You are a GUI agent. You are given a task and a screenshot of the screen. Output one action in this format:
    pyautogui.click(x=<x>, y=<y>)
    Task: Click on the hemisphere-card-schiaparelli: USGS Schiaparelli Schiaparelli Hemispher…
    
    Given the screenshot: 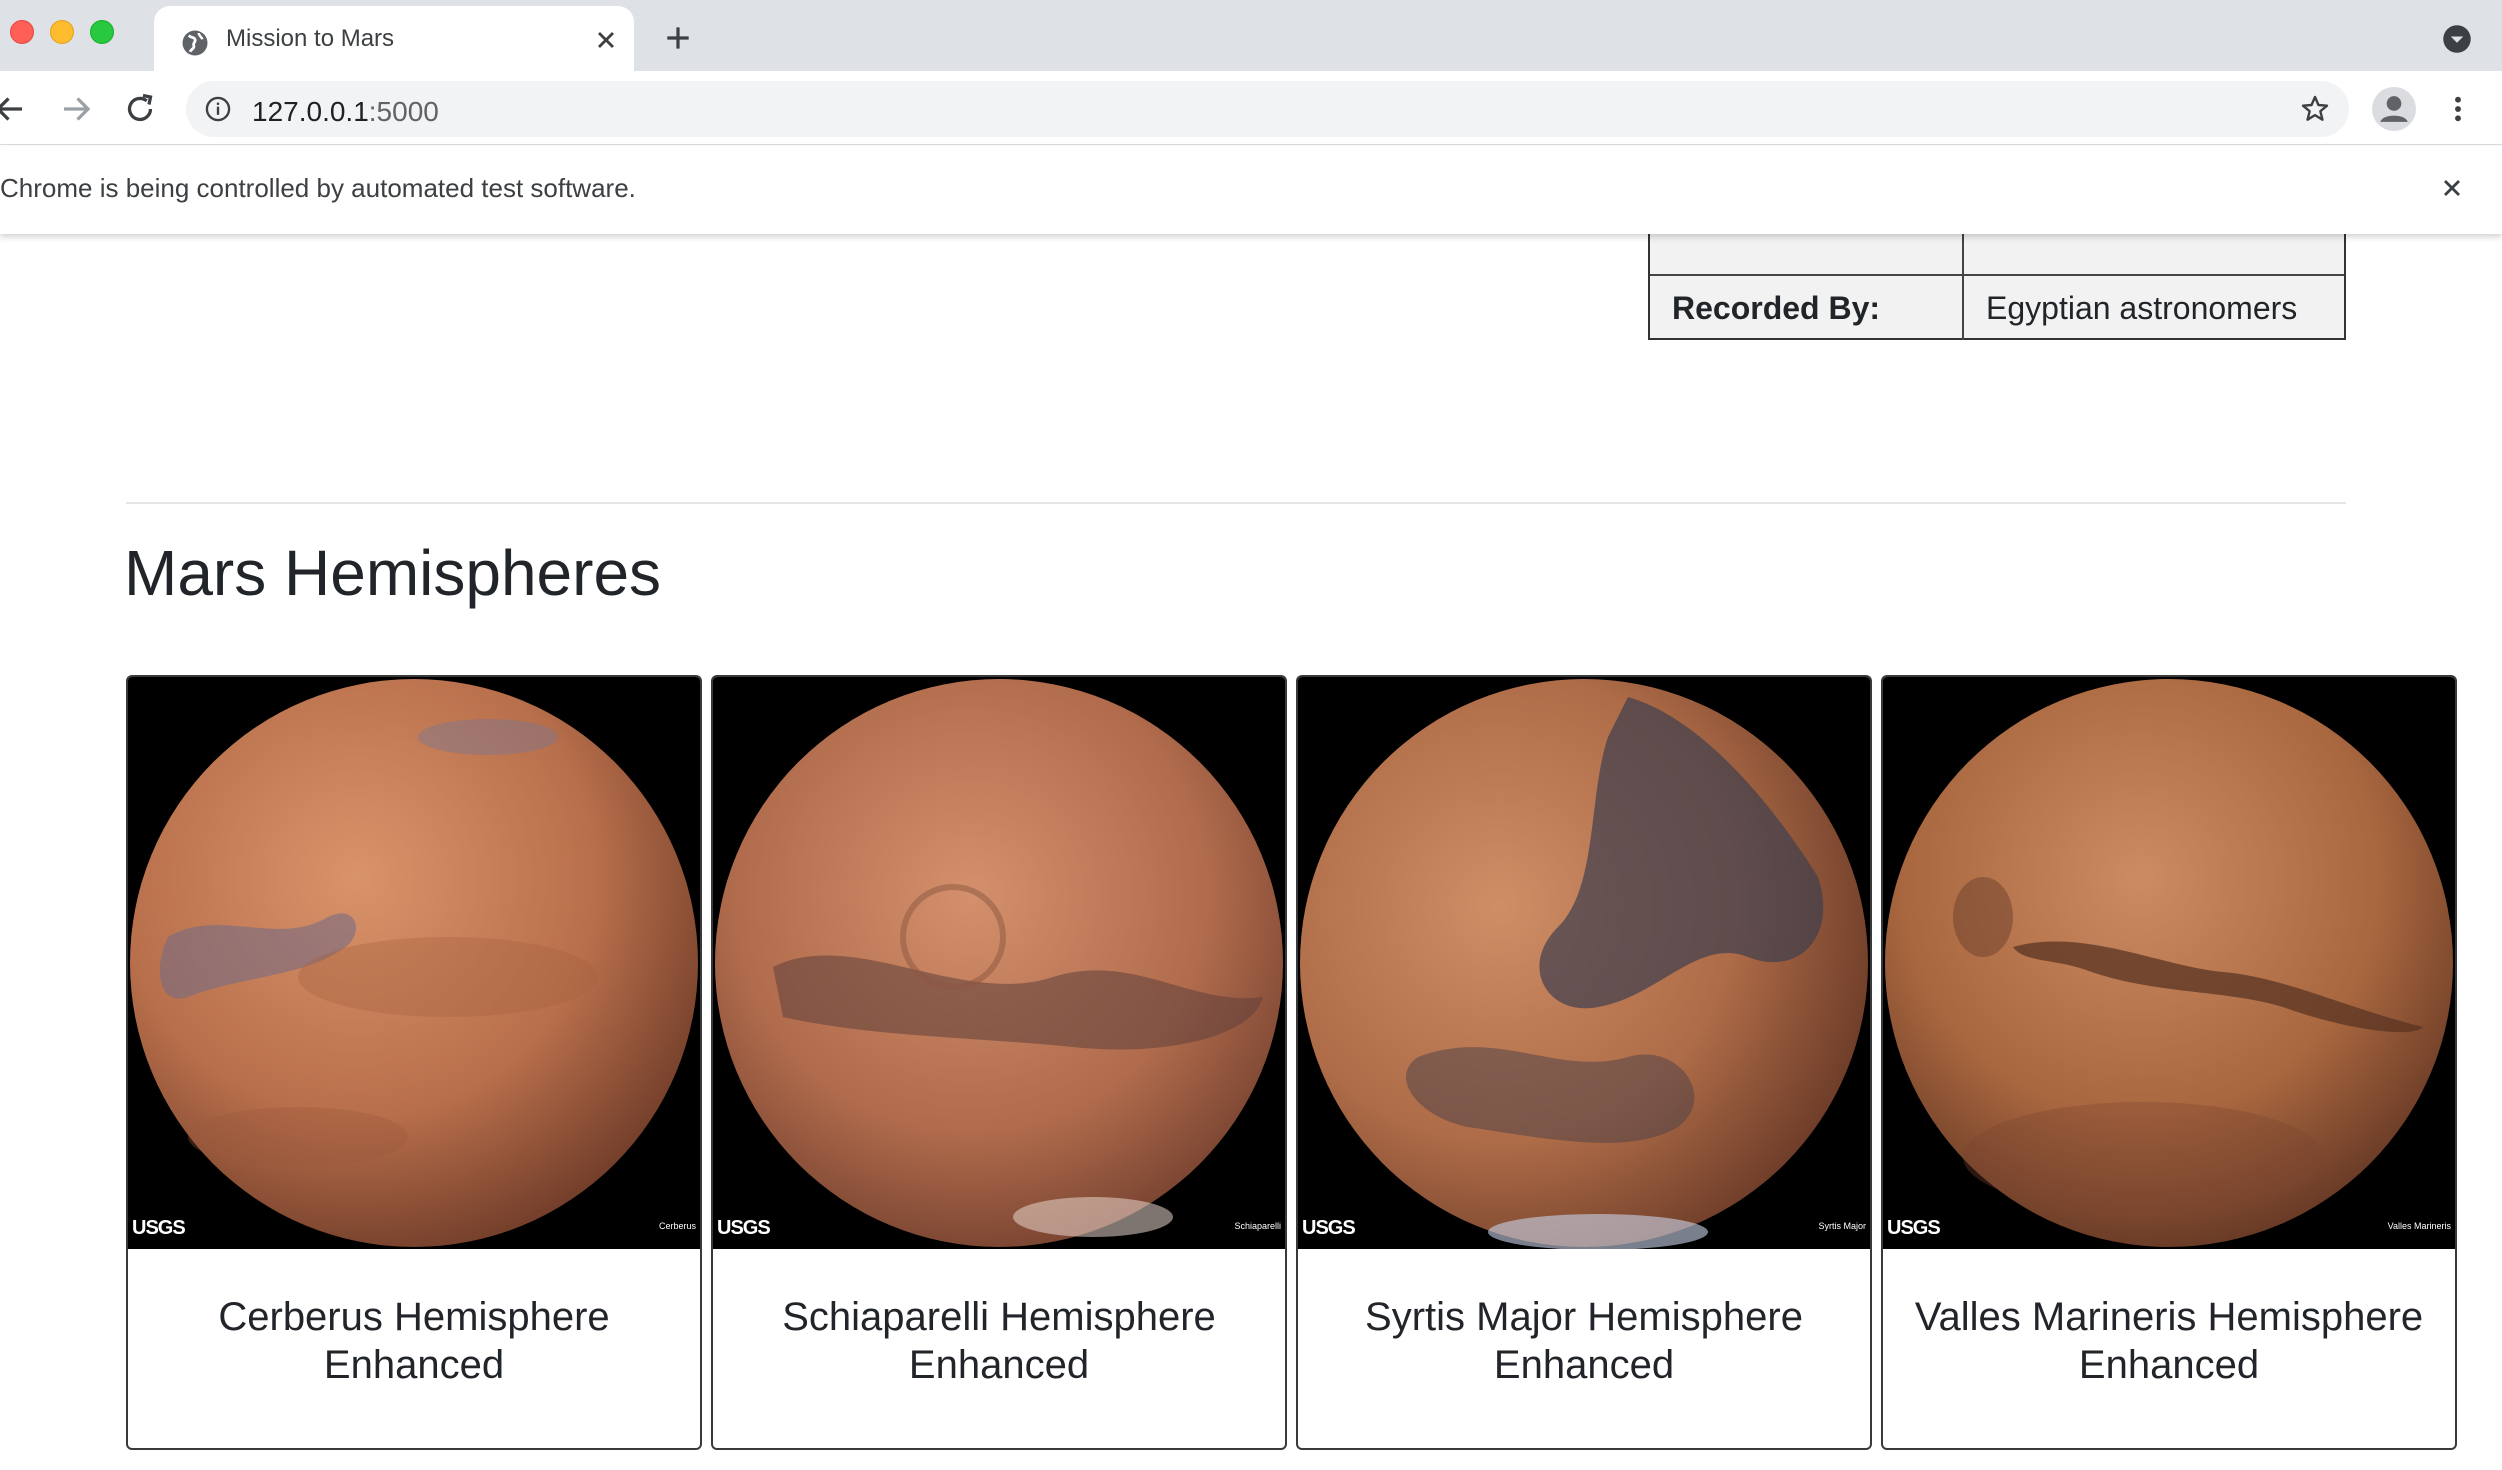 What is the action you would take?
    pyautogui.click(x=999, y=1062)
    